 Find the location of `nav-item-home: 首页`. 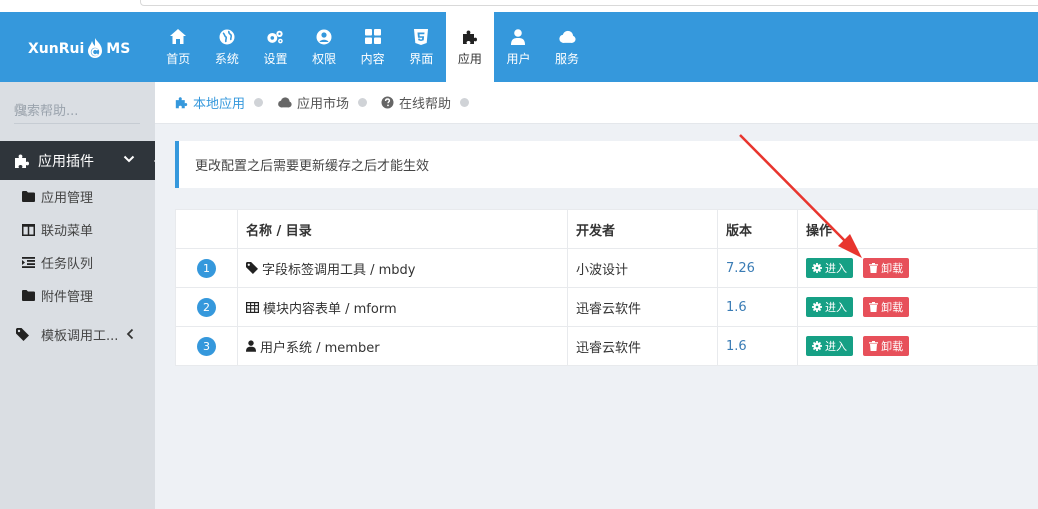

nav-item-home: 首页 is located at coordinates (178, 47).